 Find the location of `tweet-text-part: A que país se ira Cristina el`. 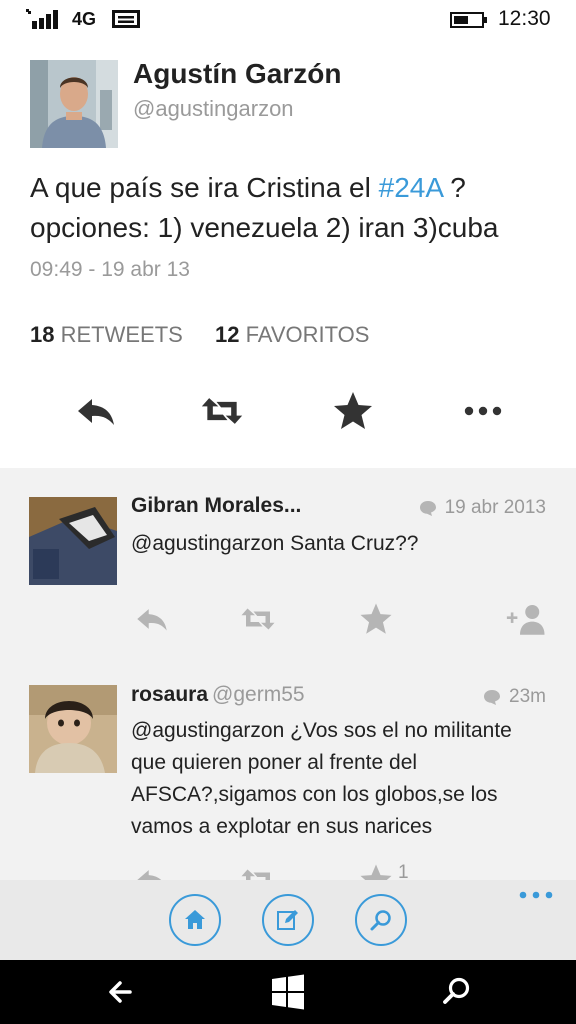

tweet-text-part: A que país se ira Cristina el is located at coordinates (204, 187).